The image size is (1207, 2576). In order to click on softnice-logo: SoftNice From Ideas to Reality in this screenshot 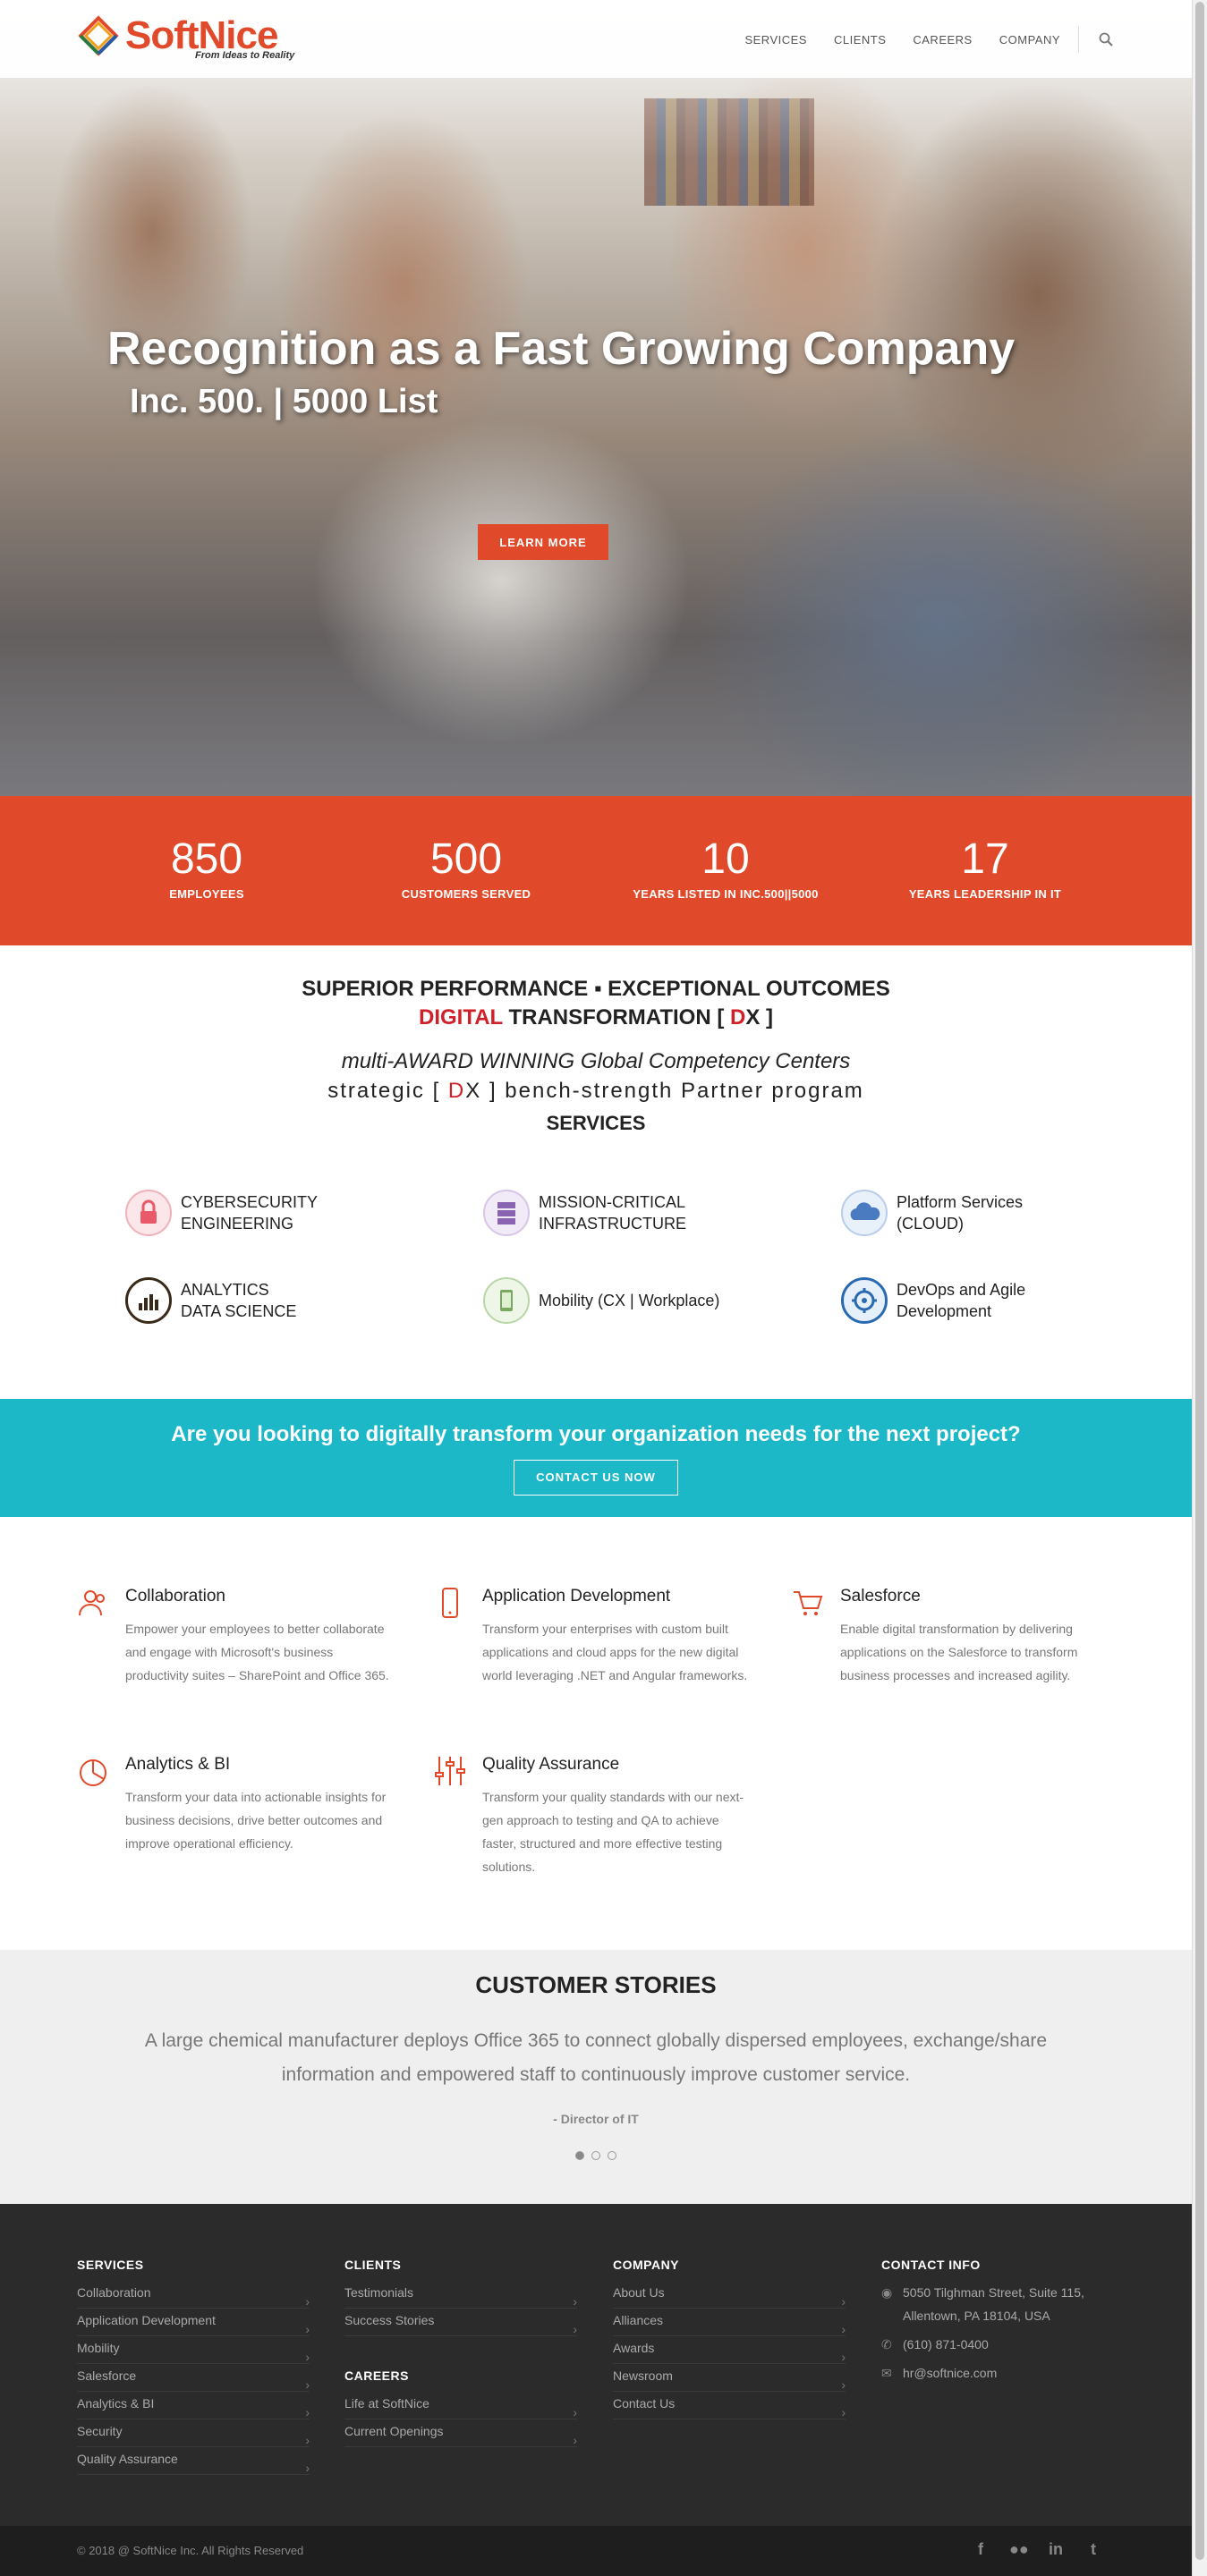, I will do `click(186, 37)`.